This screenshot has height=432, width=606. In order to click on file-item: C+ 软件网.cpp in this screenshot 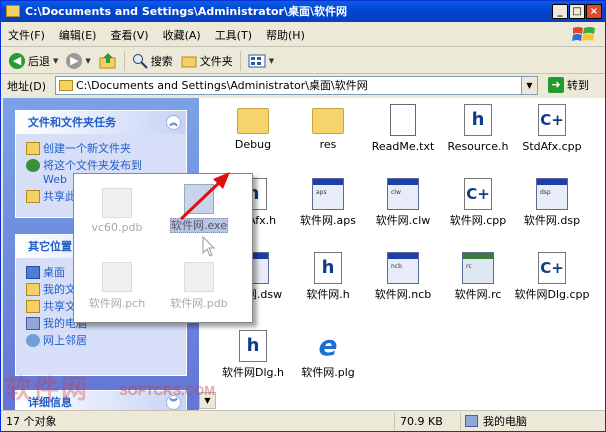, I will do `click(478, 202)`.